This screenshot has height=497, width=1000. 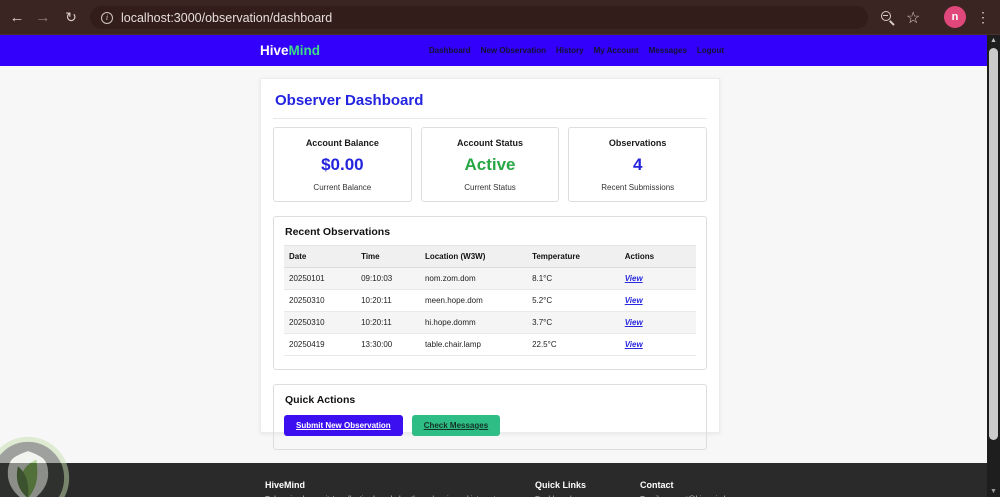 What do you see at coordinates (490, 187) in the screenshot?
I see `stat-caption: Current Status` at bounding box center [490, 187].